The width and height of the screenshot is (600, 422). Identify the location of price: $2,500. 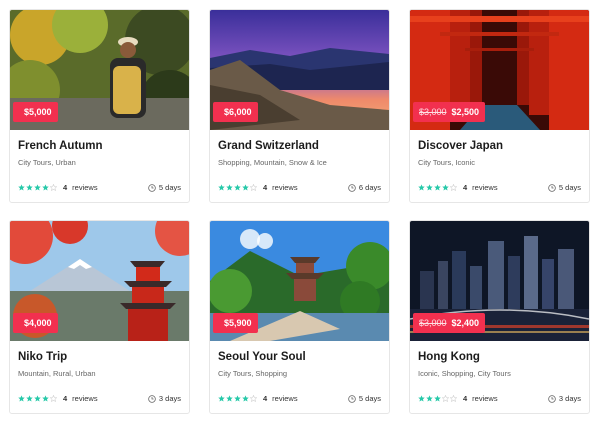
(465, 112).